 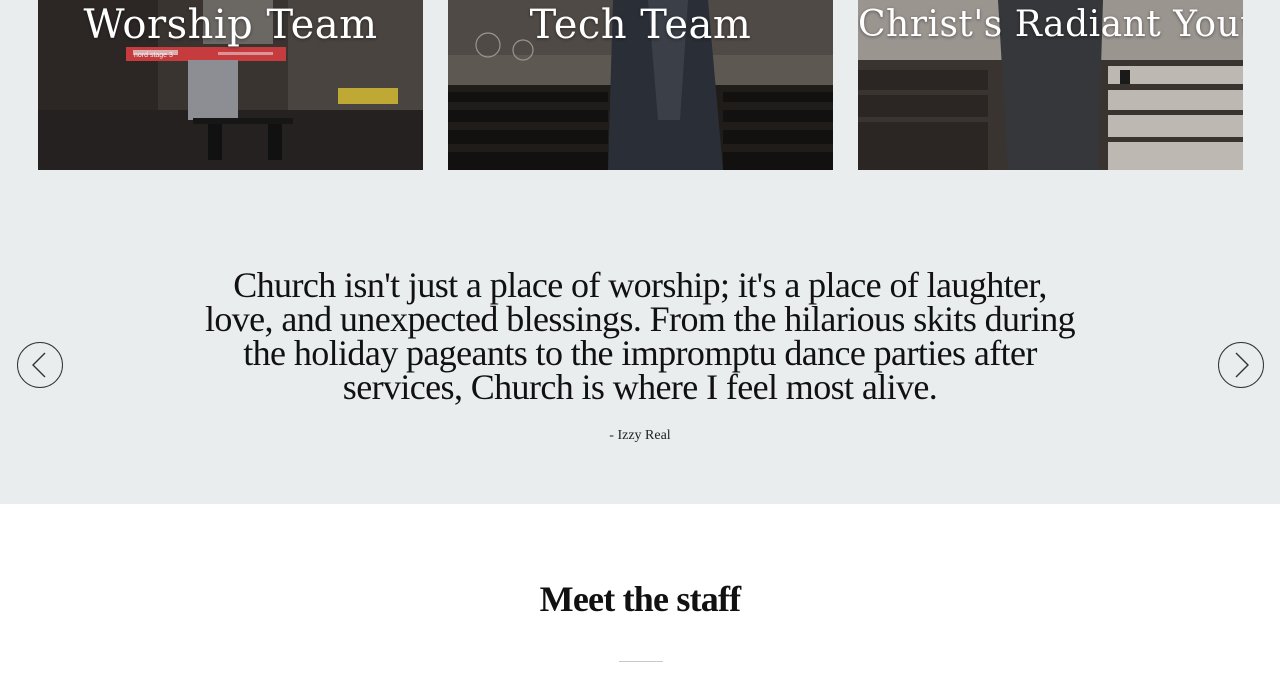 I want to click on chevron-left-icon, so click(x=39, y=365).